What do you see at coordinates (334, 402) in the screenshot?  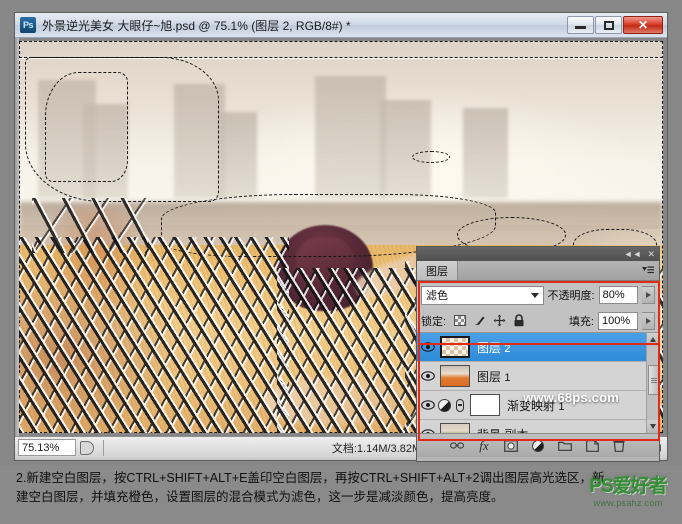 I see `photo-arm-lower` at bounding box center [334, 402].